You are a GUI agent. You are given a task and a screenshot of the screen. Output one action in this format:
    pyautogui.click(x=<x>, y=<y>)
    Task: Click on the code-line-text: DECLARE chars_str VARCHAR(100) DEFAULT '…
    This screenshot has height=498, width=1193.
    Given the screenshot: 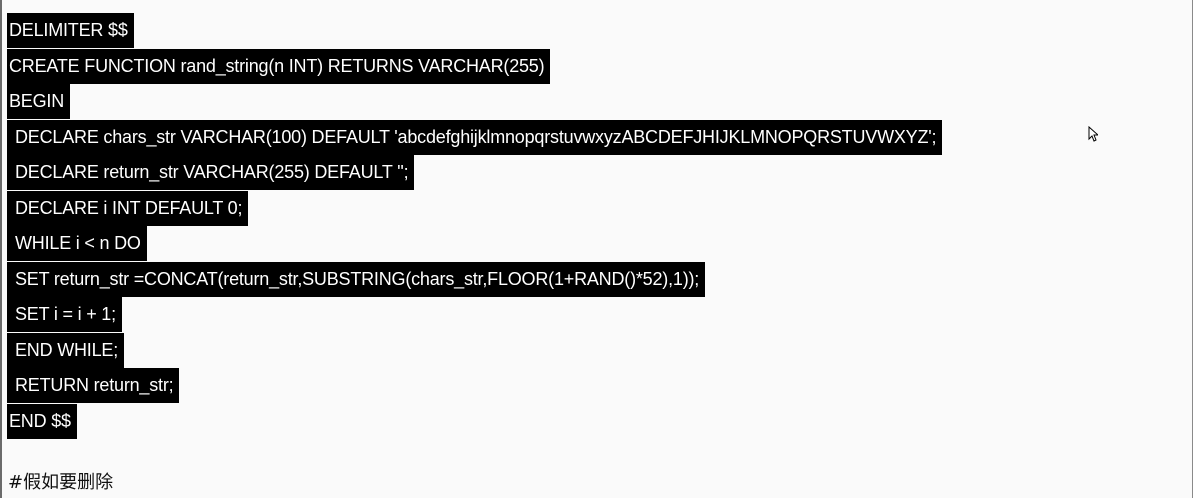 What is the action you would take?
    pyautogui.click(x=475, y=137)
    